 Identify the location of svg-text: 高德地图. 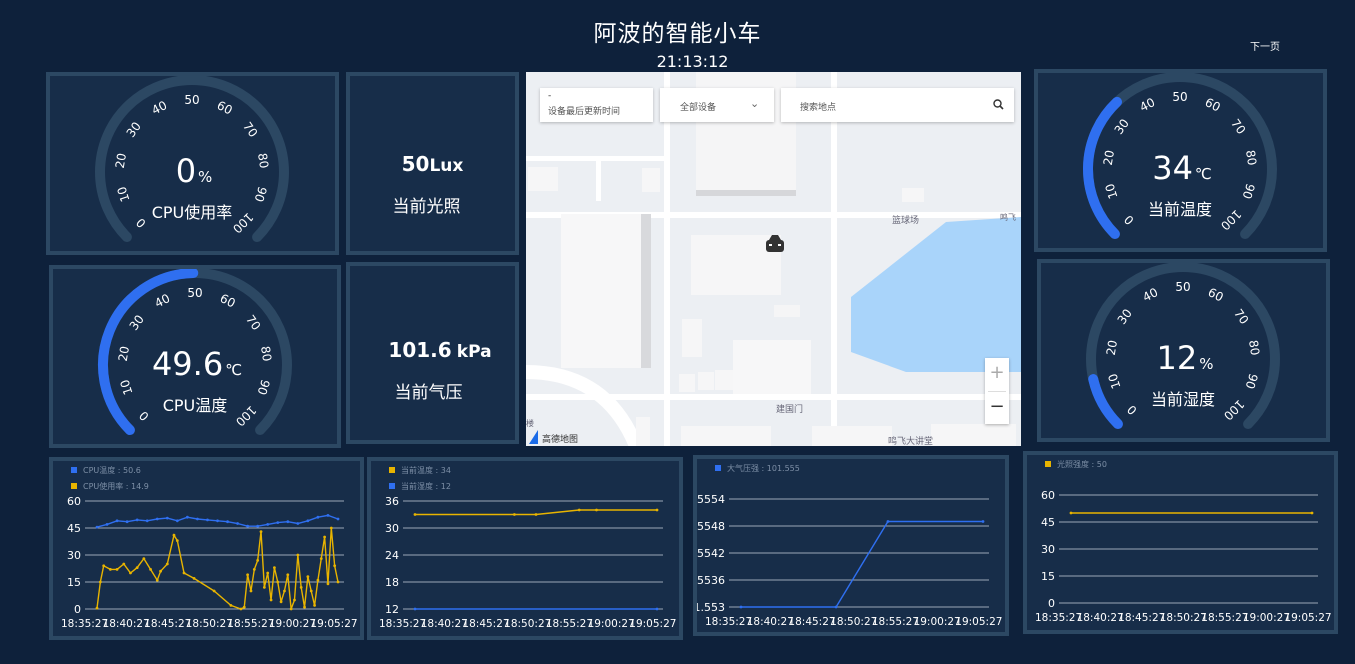
(560, 439).